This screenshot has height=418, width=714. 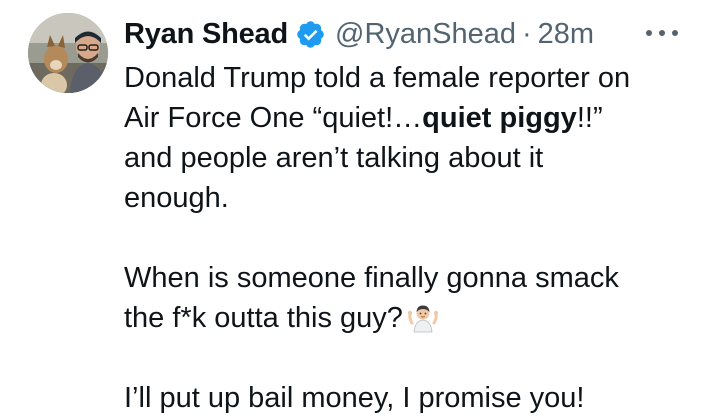 I want to click on avatar-image, so click(x=68, y=53).